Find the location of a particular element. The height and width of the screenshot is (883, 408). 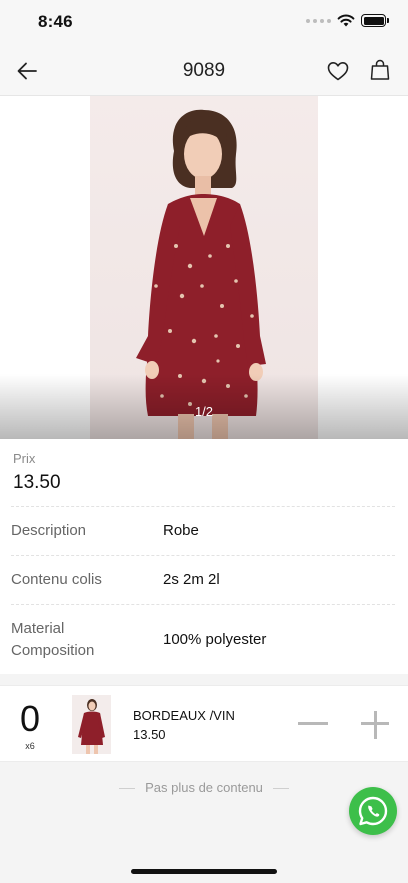

package-content-label: Contenu colis is located at coordinates (56, 579).